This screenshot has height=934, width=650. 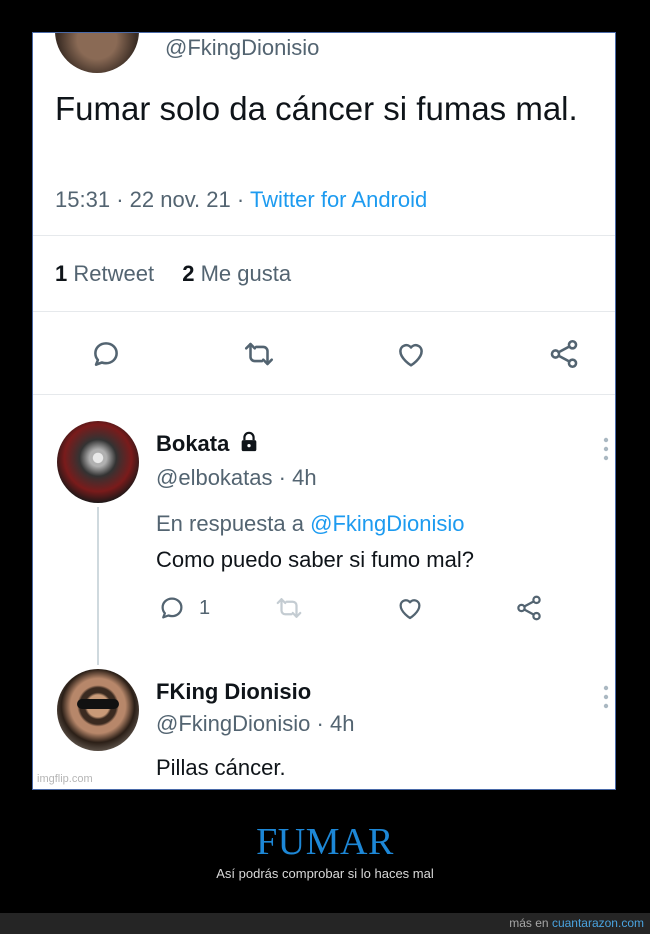 What do you see at coordinates (83, 199) in the screenshot?
I see `tweet-time: 15:31` at bounding box center [83, 199].